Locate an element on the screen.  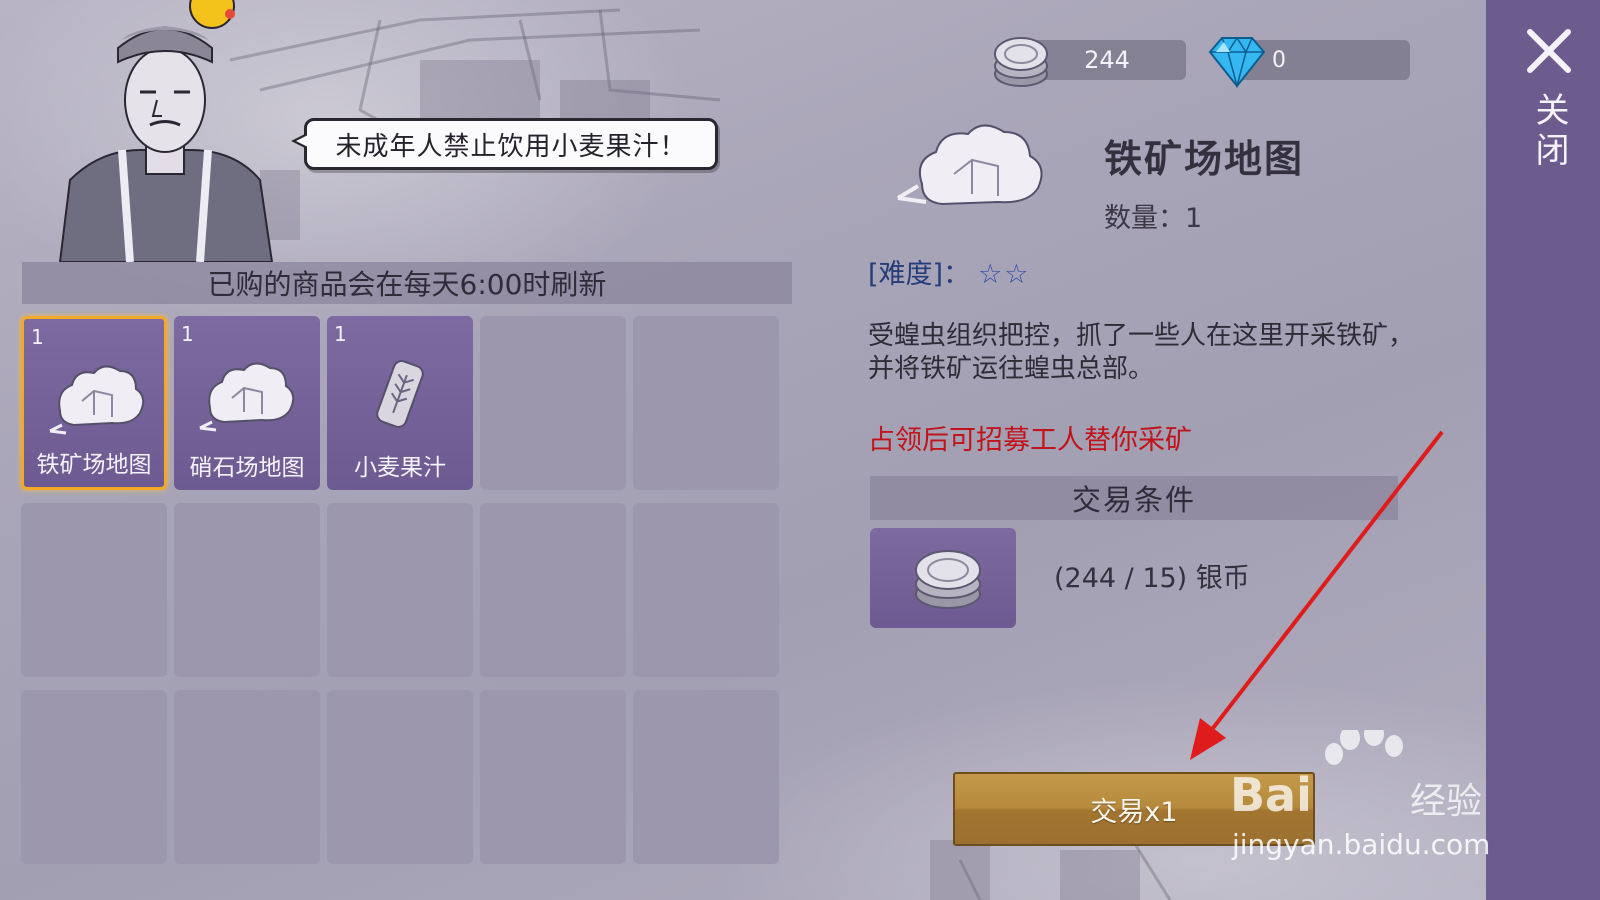
refresh-note-banner: 已购的商品会在每天6:00时刷新 is located at coordinates (407, 283).